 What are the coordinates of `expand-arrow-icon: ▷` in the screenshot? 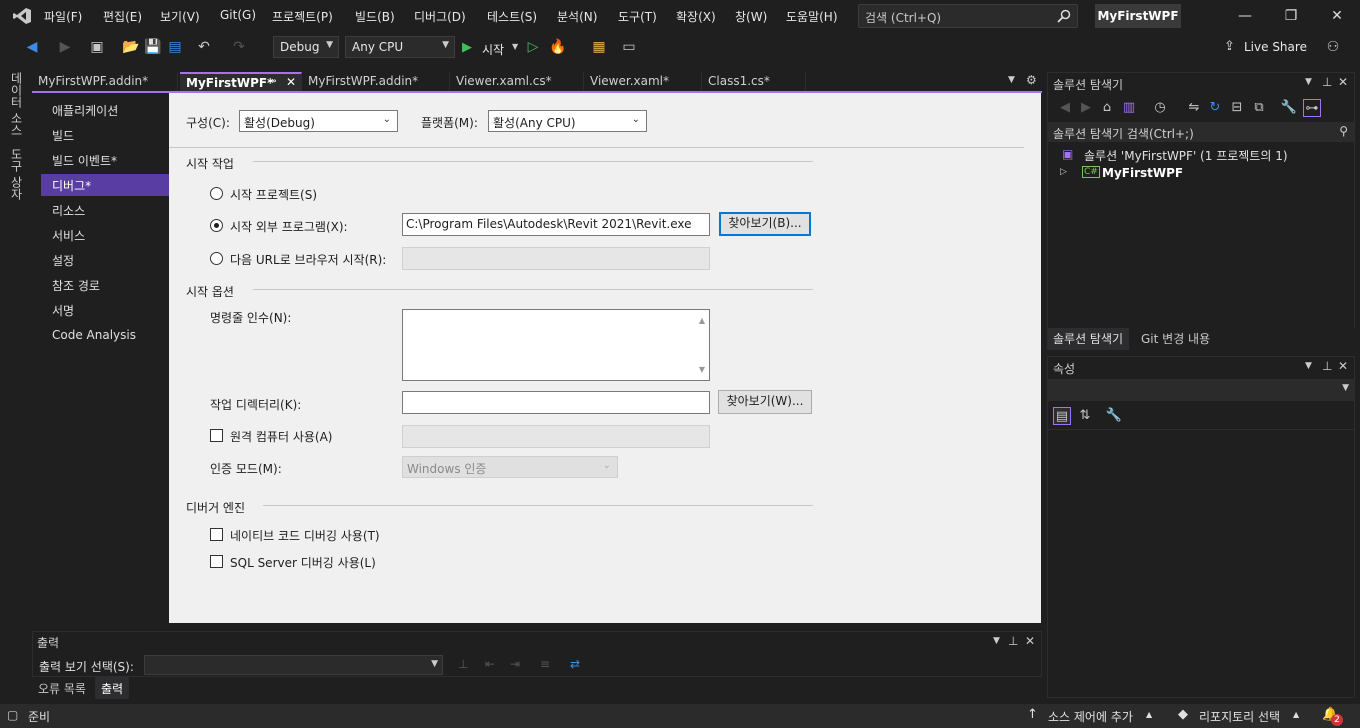 It's located at (1063, 172).